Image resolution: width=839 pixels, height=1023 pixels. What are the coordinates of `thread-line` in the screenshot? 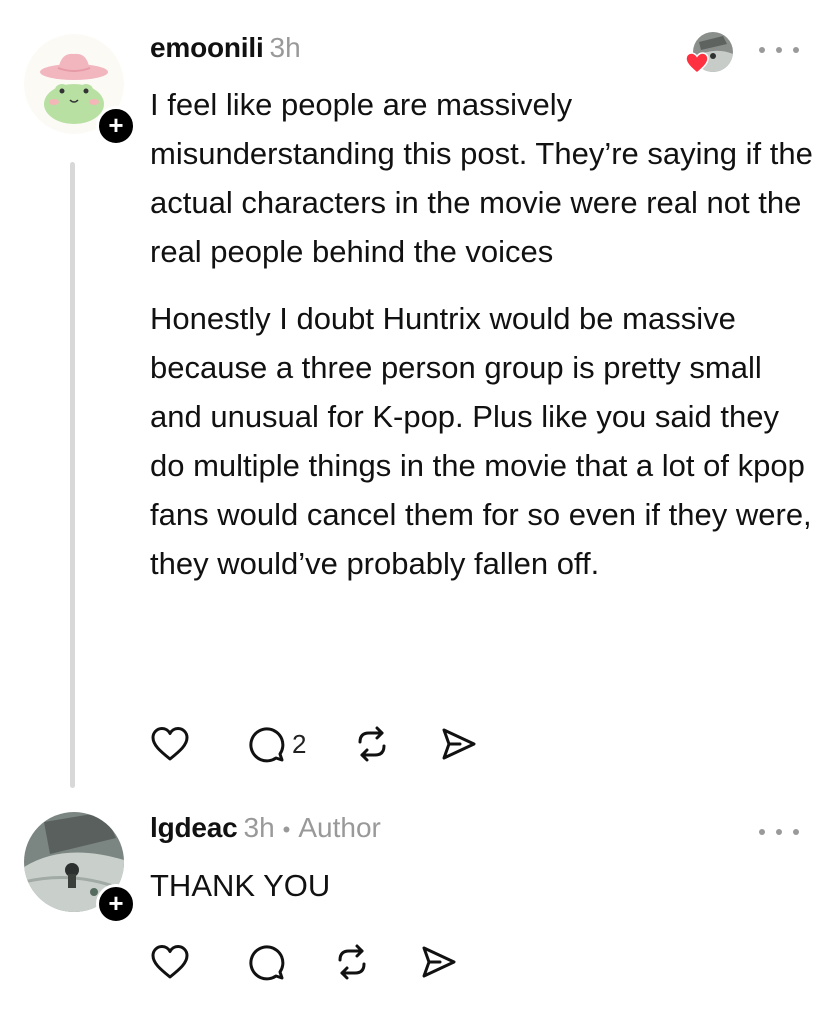 It's located at (72, 475).